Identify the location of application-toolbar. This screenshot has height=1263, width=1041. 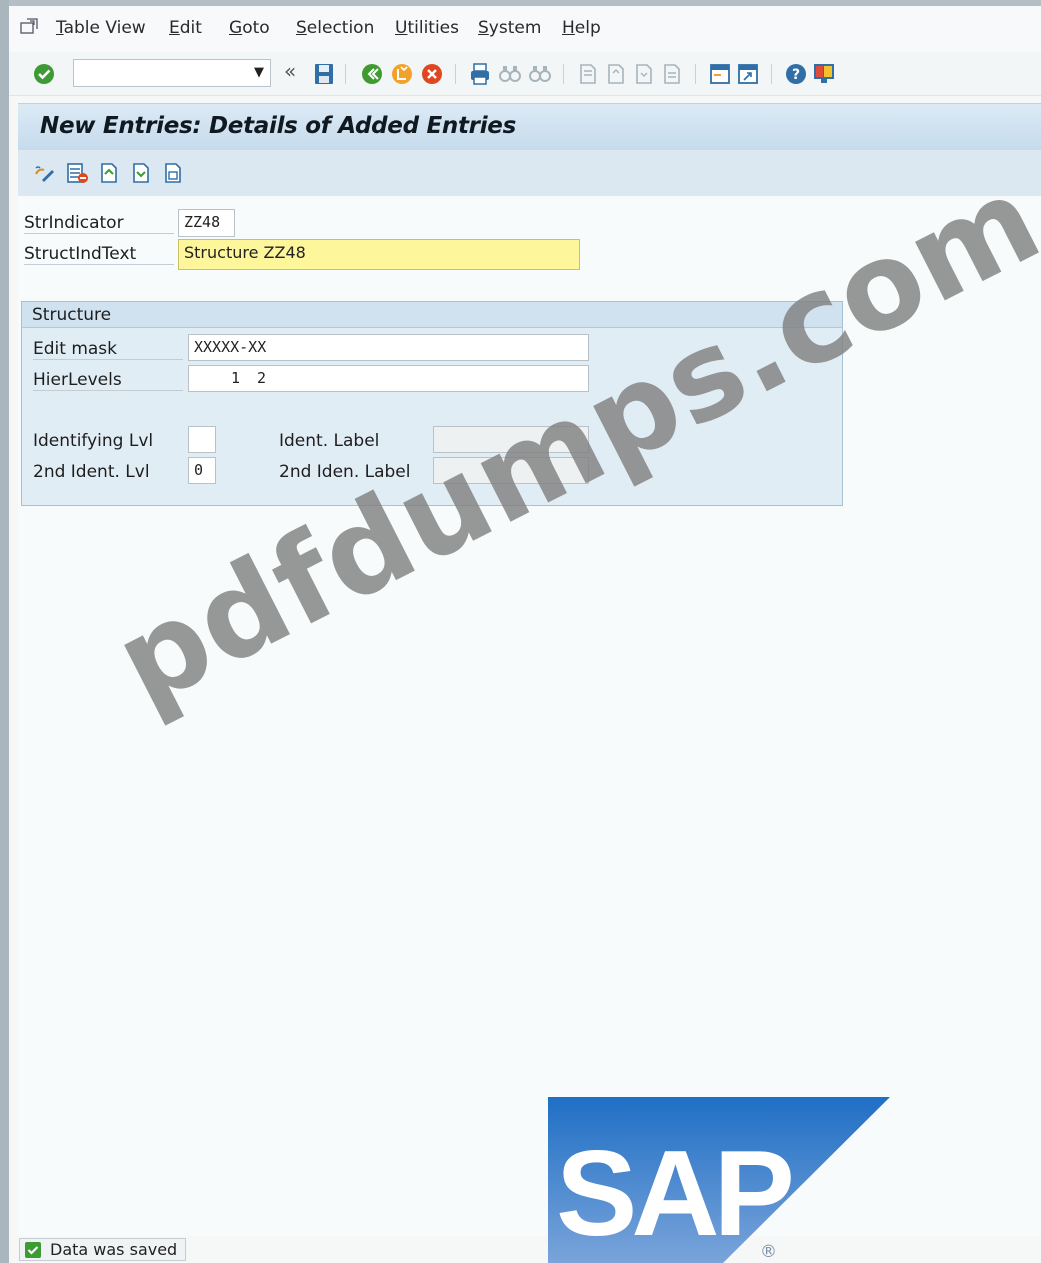
(529, 173).